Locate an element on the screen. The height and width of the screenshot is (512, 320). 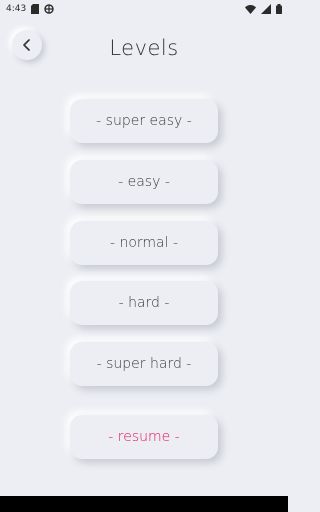
level-easy-button: - easy - is located at coordinates (144, 182).